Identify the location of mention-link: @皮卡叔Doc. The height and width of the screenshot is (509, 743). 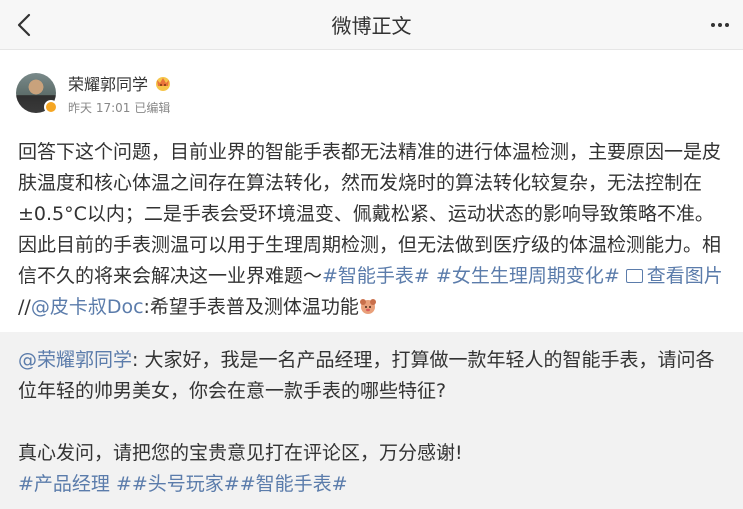
(87, 307).